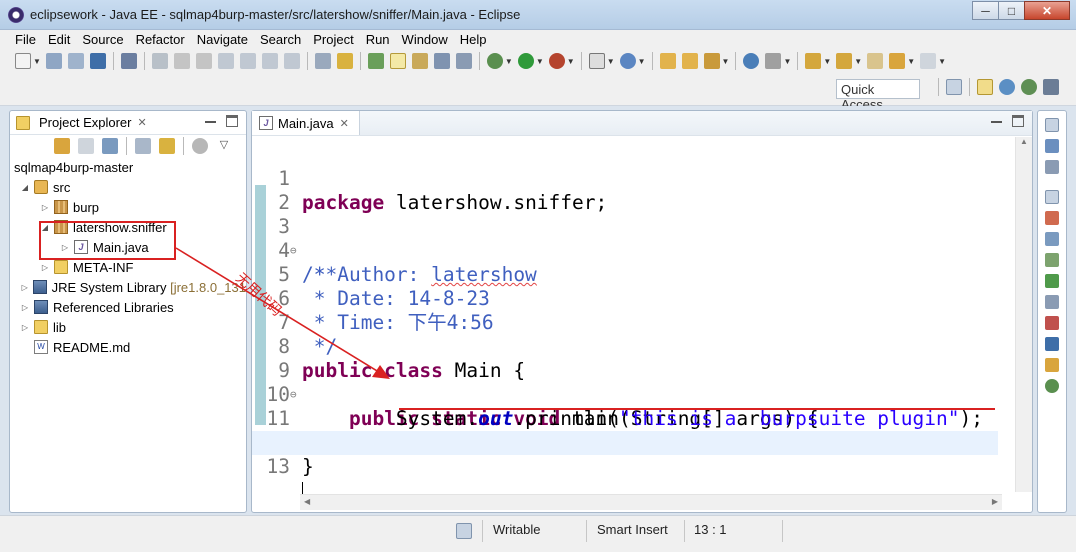 This screenshot has height=552, width=1076. Describe the element at coordinates (1052, 323) in the screenshot. I see `problems-icon` at that location.